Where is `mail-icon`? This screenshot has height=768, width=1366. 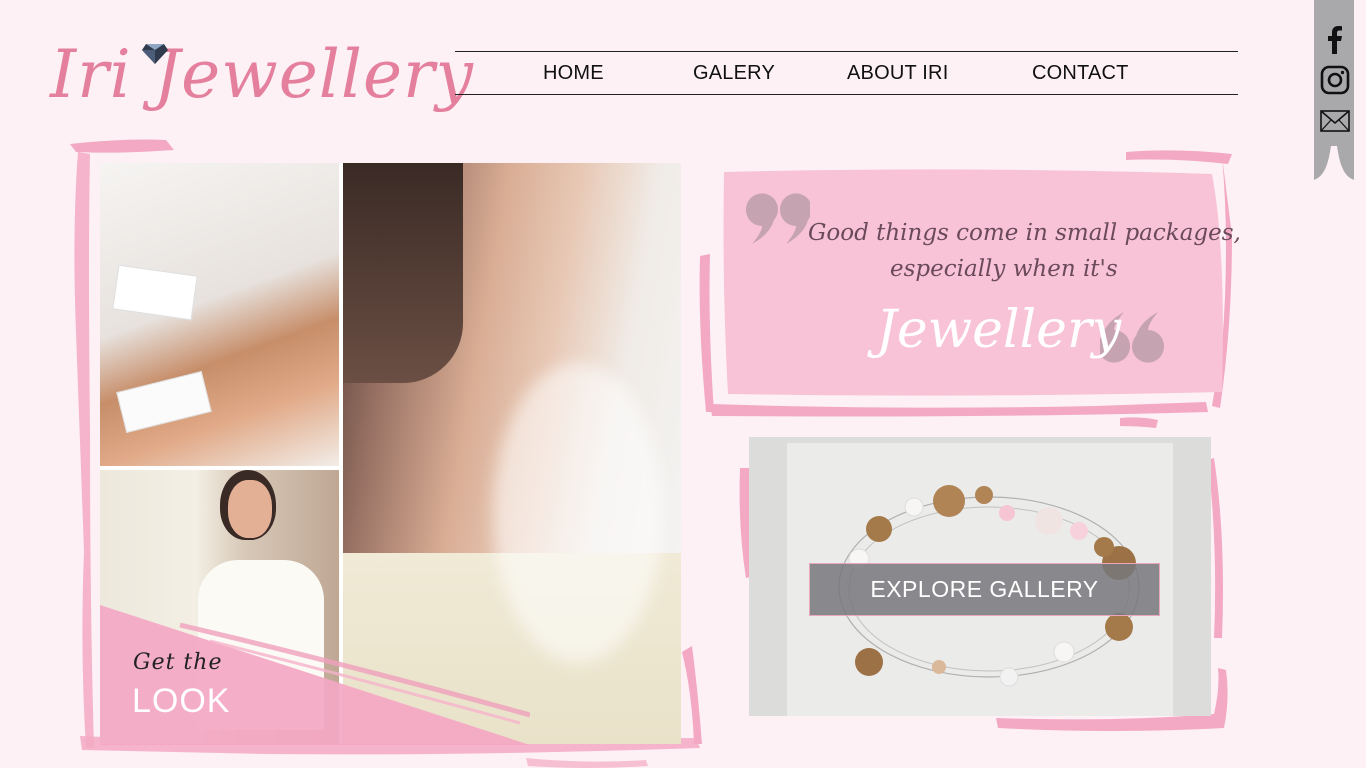
mail-icon is located at coordinates (1335, 121).